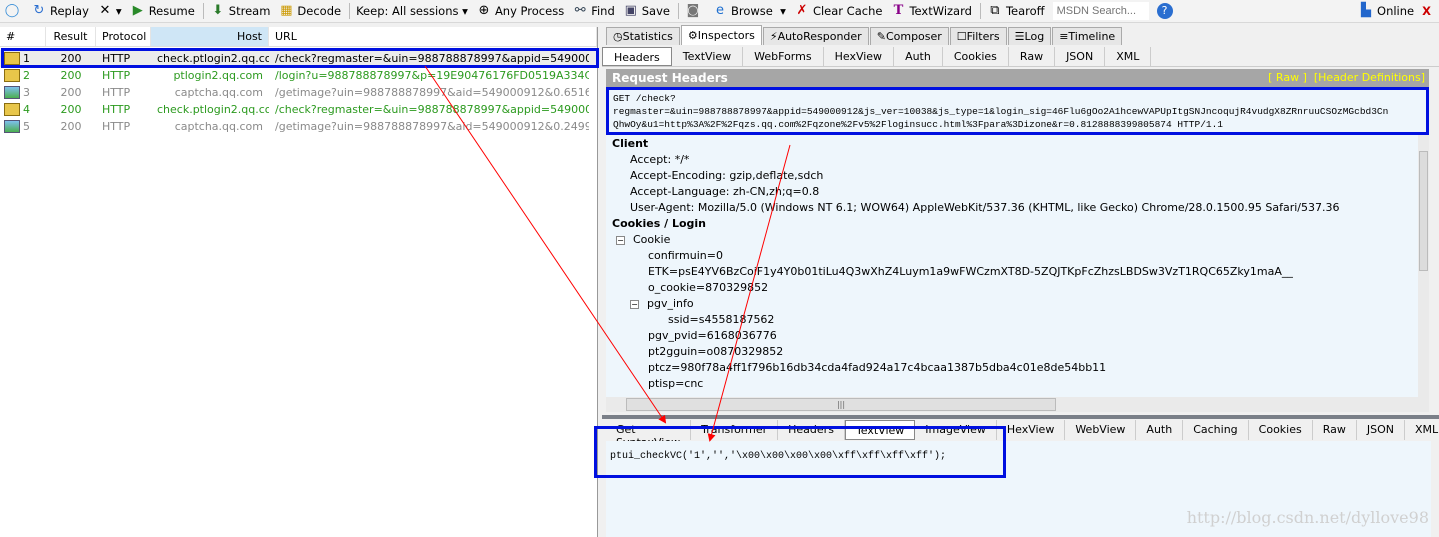 This screenshot has height=537, width=1439. What do you see at coordinates (210, 36) in the screenshot?
I see `col-host: Host` at bounding box center [210, 36].